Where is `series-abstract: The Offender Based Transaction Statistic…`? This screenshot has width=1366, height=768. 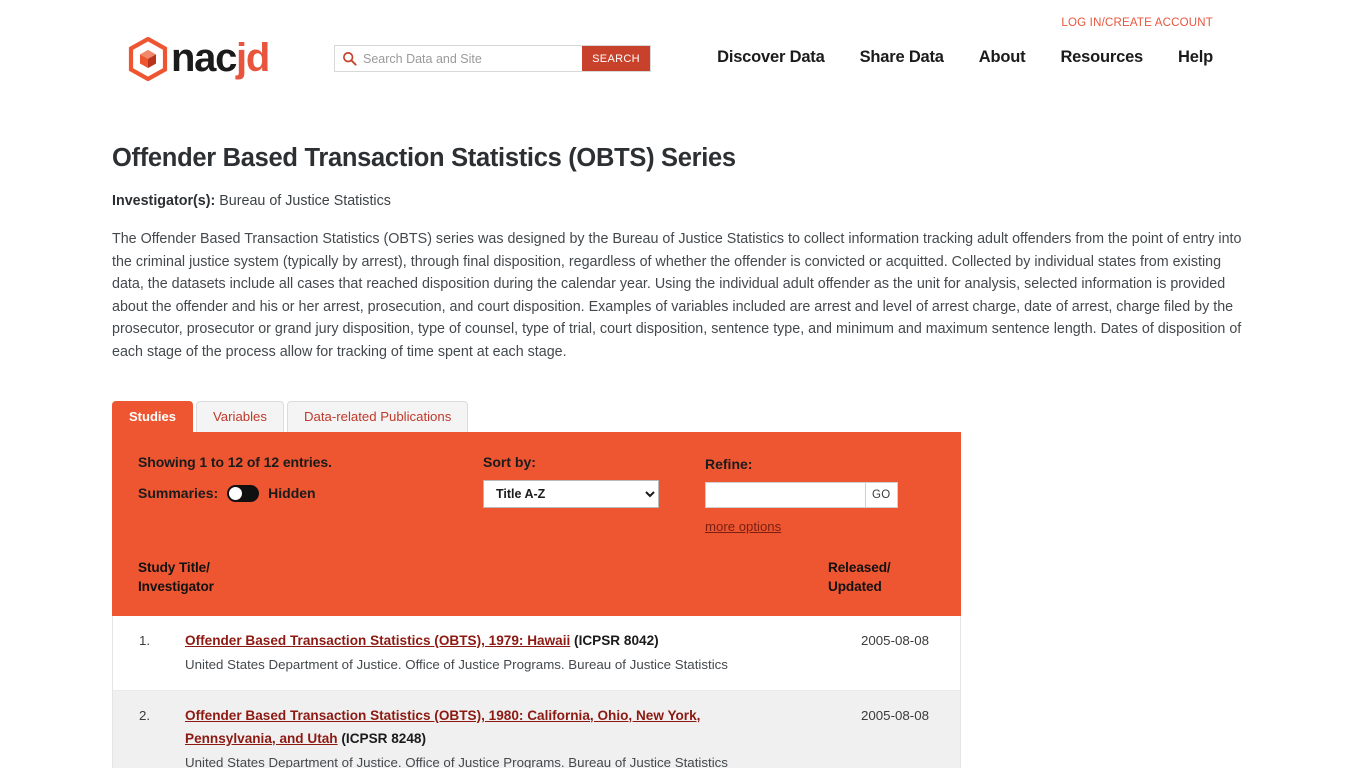 series-abstract: The Offender Based Transaction Statistic… is located at coordinates (677, 295).